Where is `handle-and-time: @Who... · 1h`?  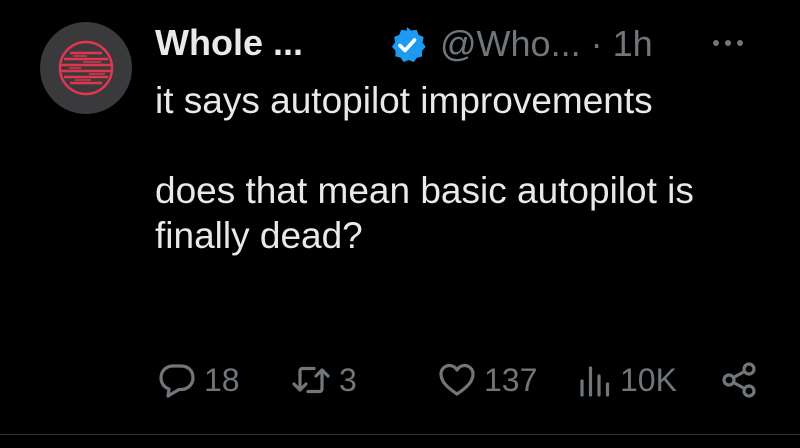 handle-and-time: @Who... · 1h is located at coordinates (546, 44).